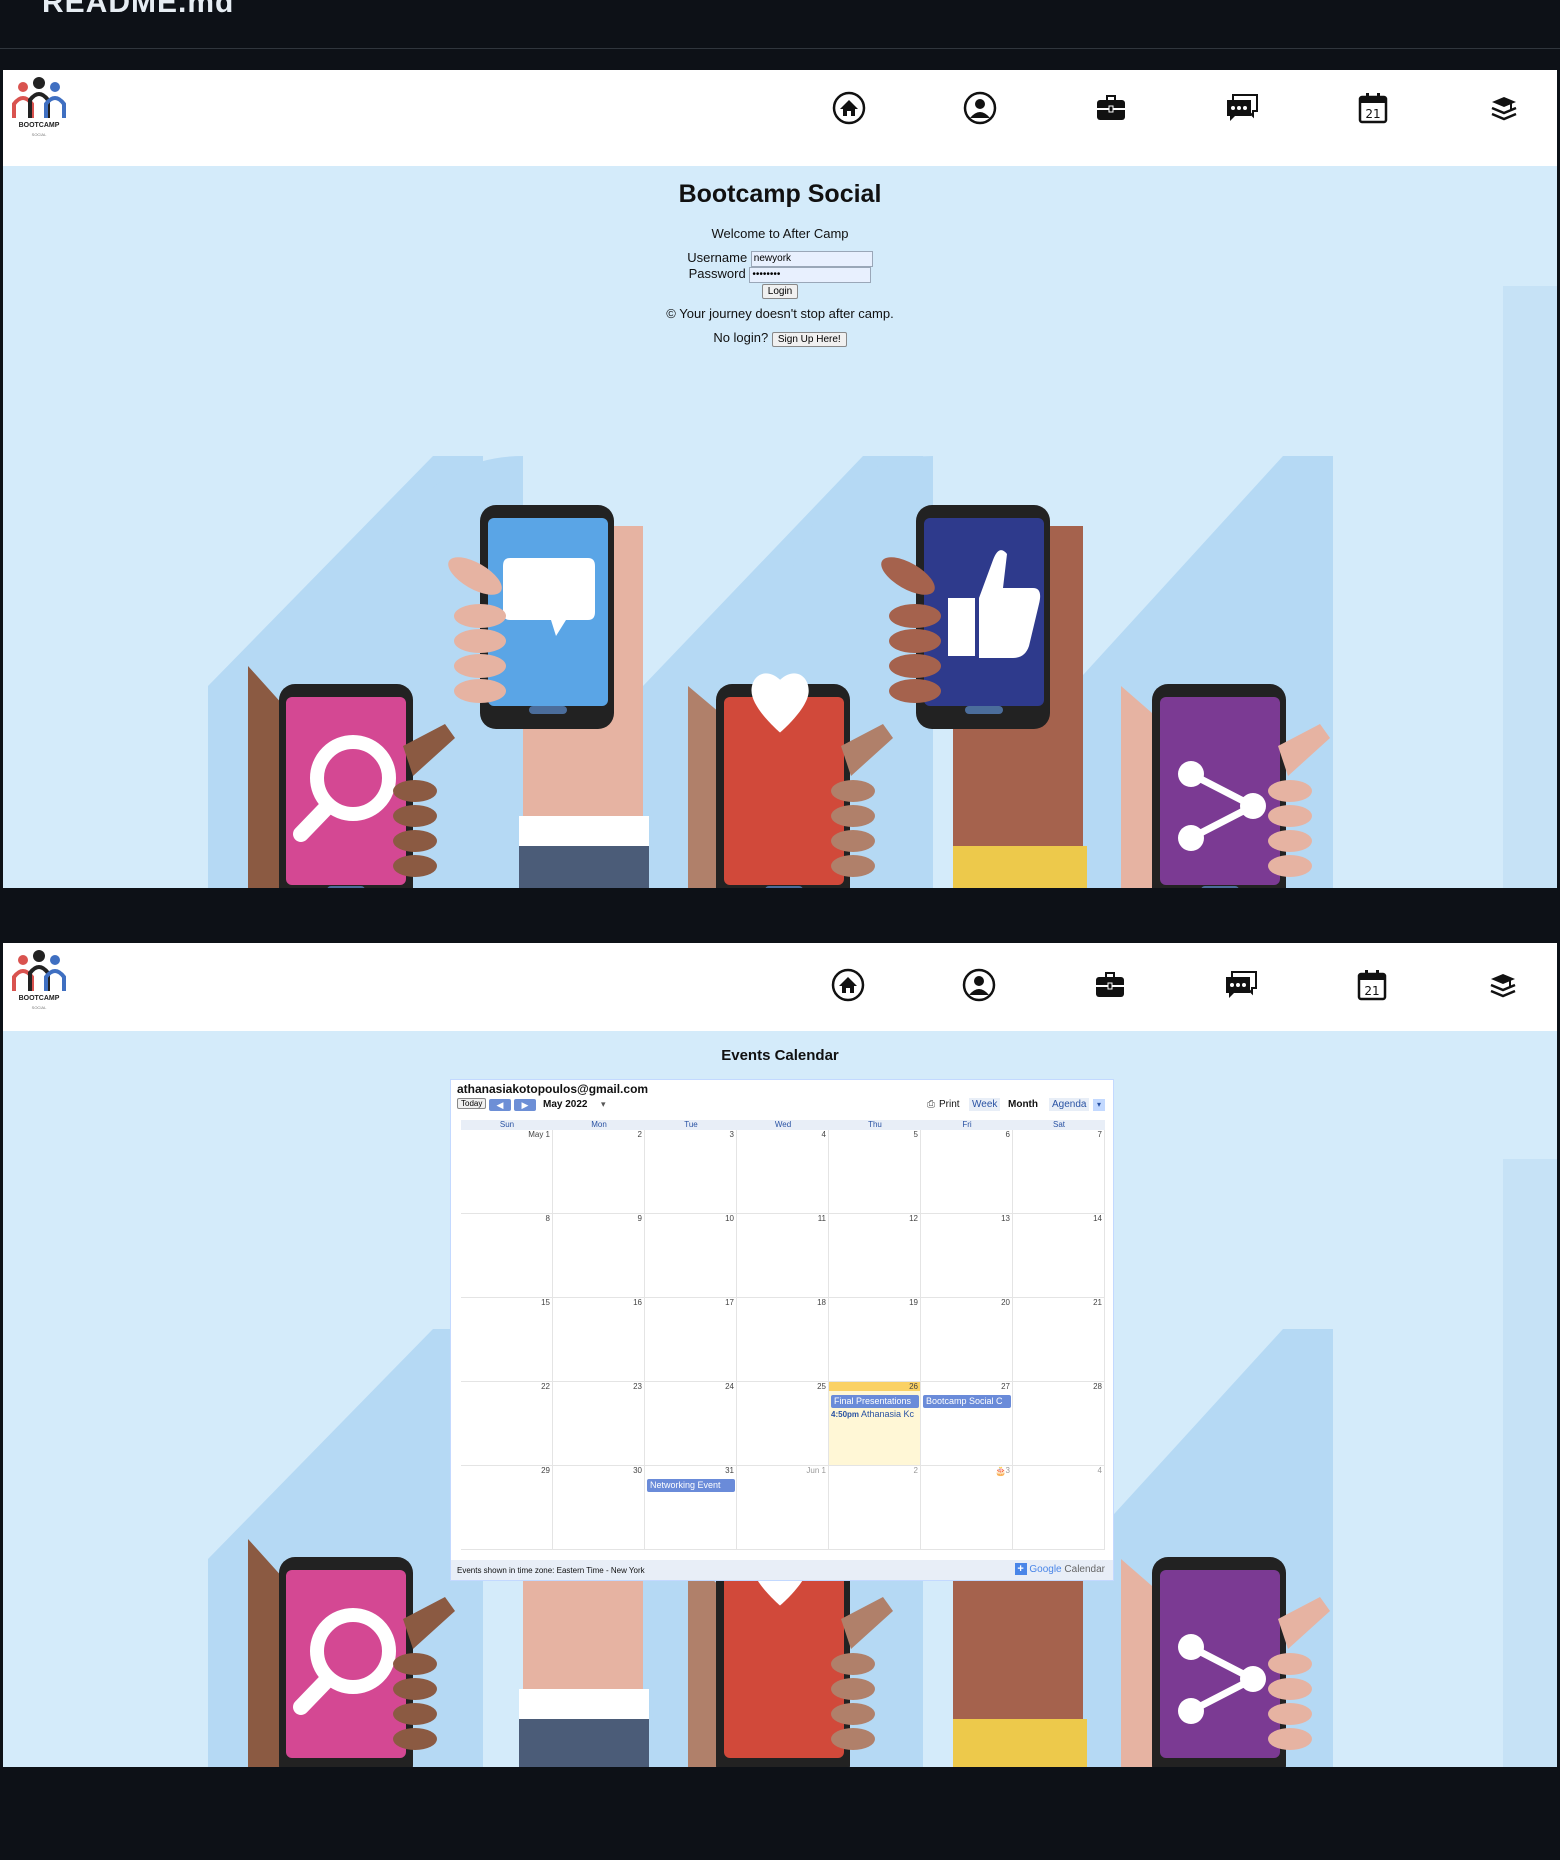 The image size is (1560, 1860). What do you see at coordinates (565, 1104) in the screenshot?
I see `month-label: May 2022` at bounding box center [565, 1104].